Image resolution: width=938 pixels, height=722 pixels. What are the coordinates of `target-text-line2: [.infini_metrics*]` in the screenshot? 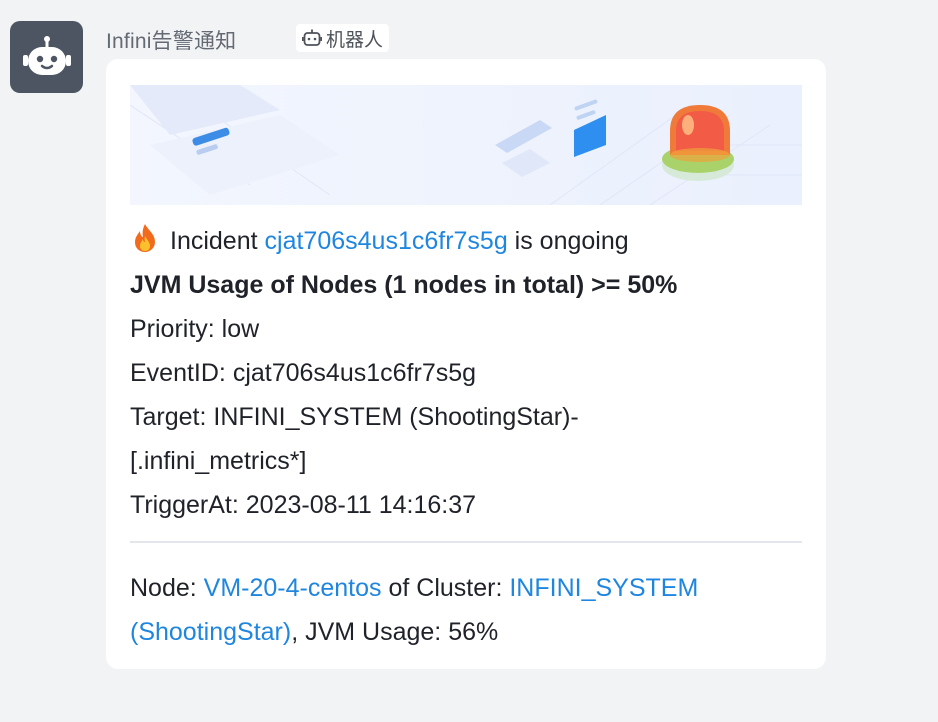 It's located at (218, 461).